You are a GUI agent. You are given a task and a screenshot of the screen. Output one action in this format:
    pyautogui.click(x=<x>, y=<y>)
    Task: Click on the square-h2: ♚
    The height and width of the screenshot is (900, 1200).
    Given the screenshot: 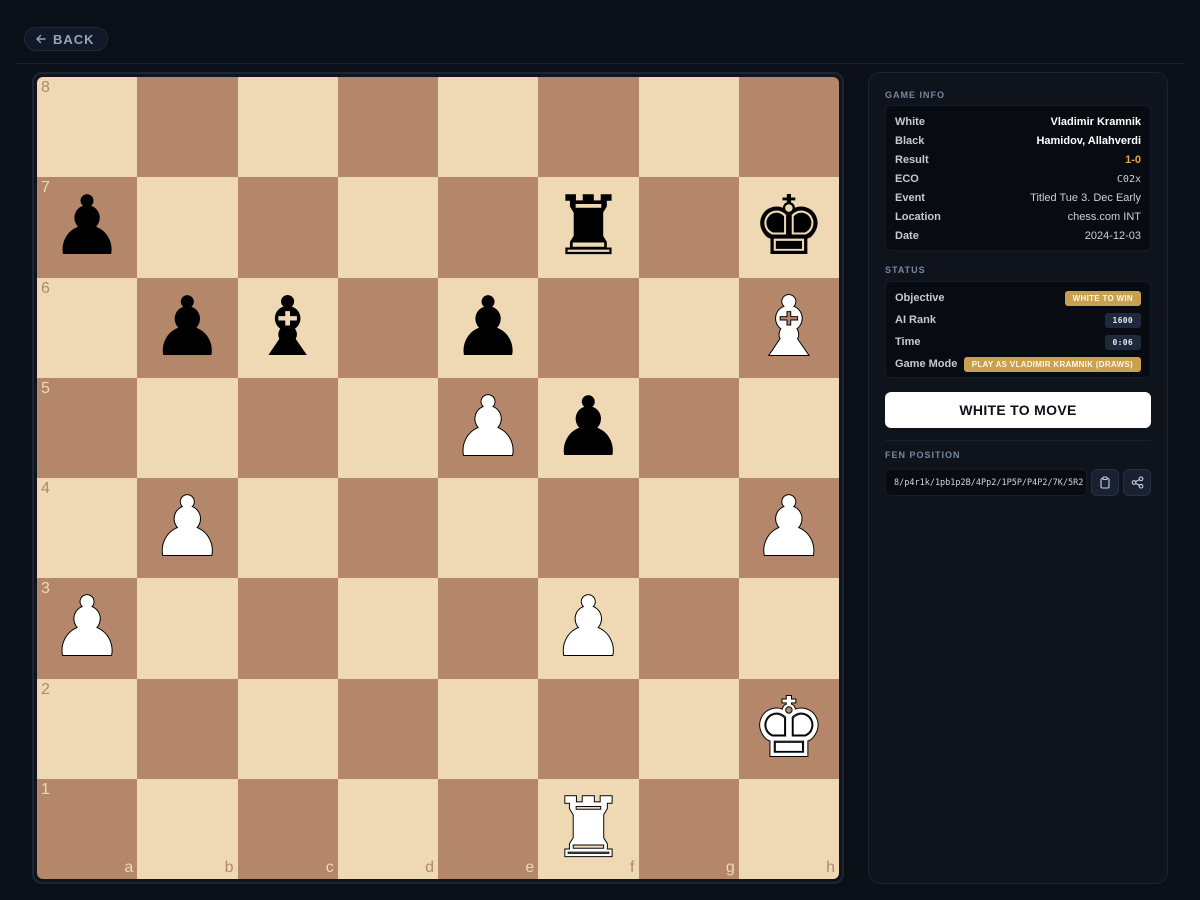 What is the action you would take?
    pyautogui.click(x=788, y=728)
    